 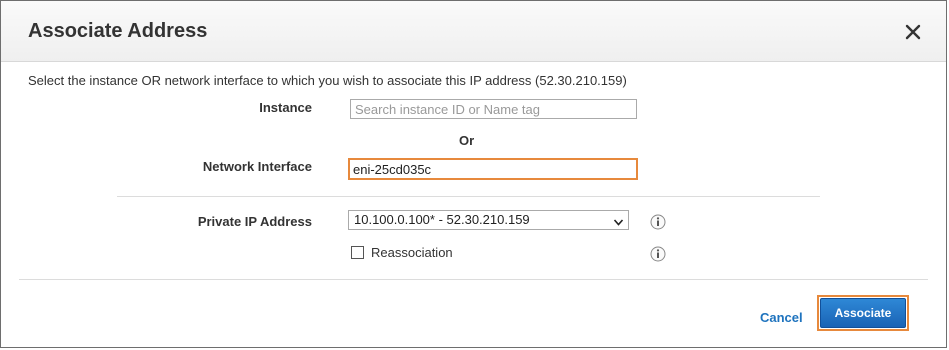 What do you see at coordinates (473, 279) in the screenshot?
I see `footer-divider` at bounding box center [473, 279].